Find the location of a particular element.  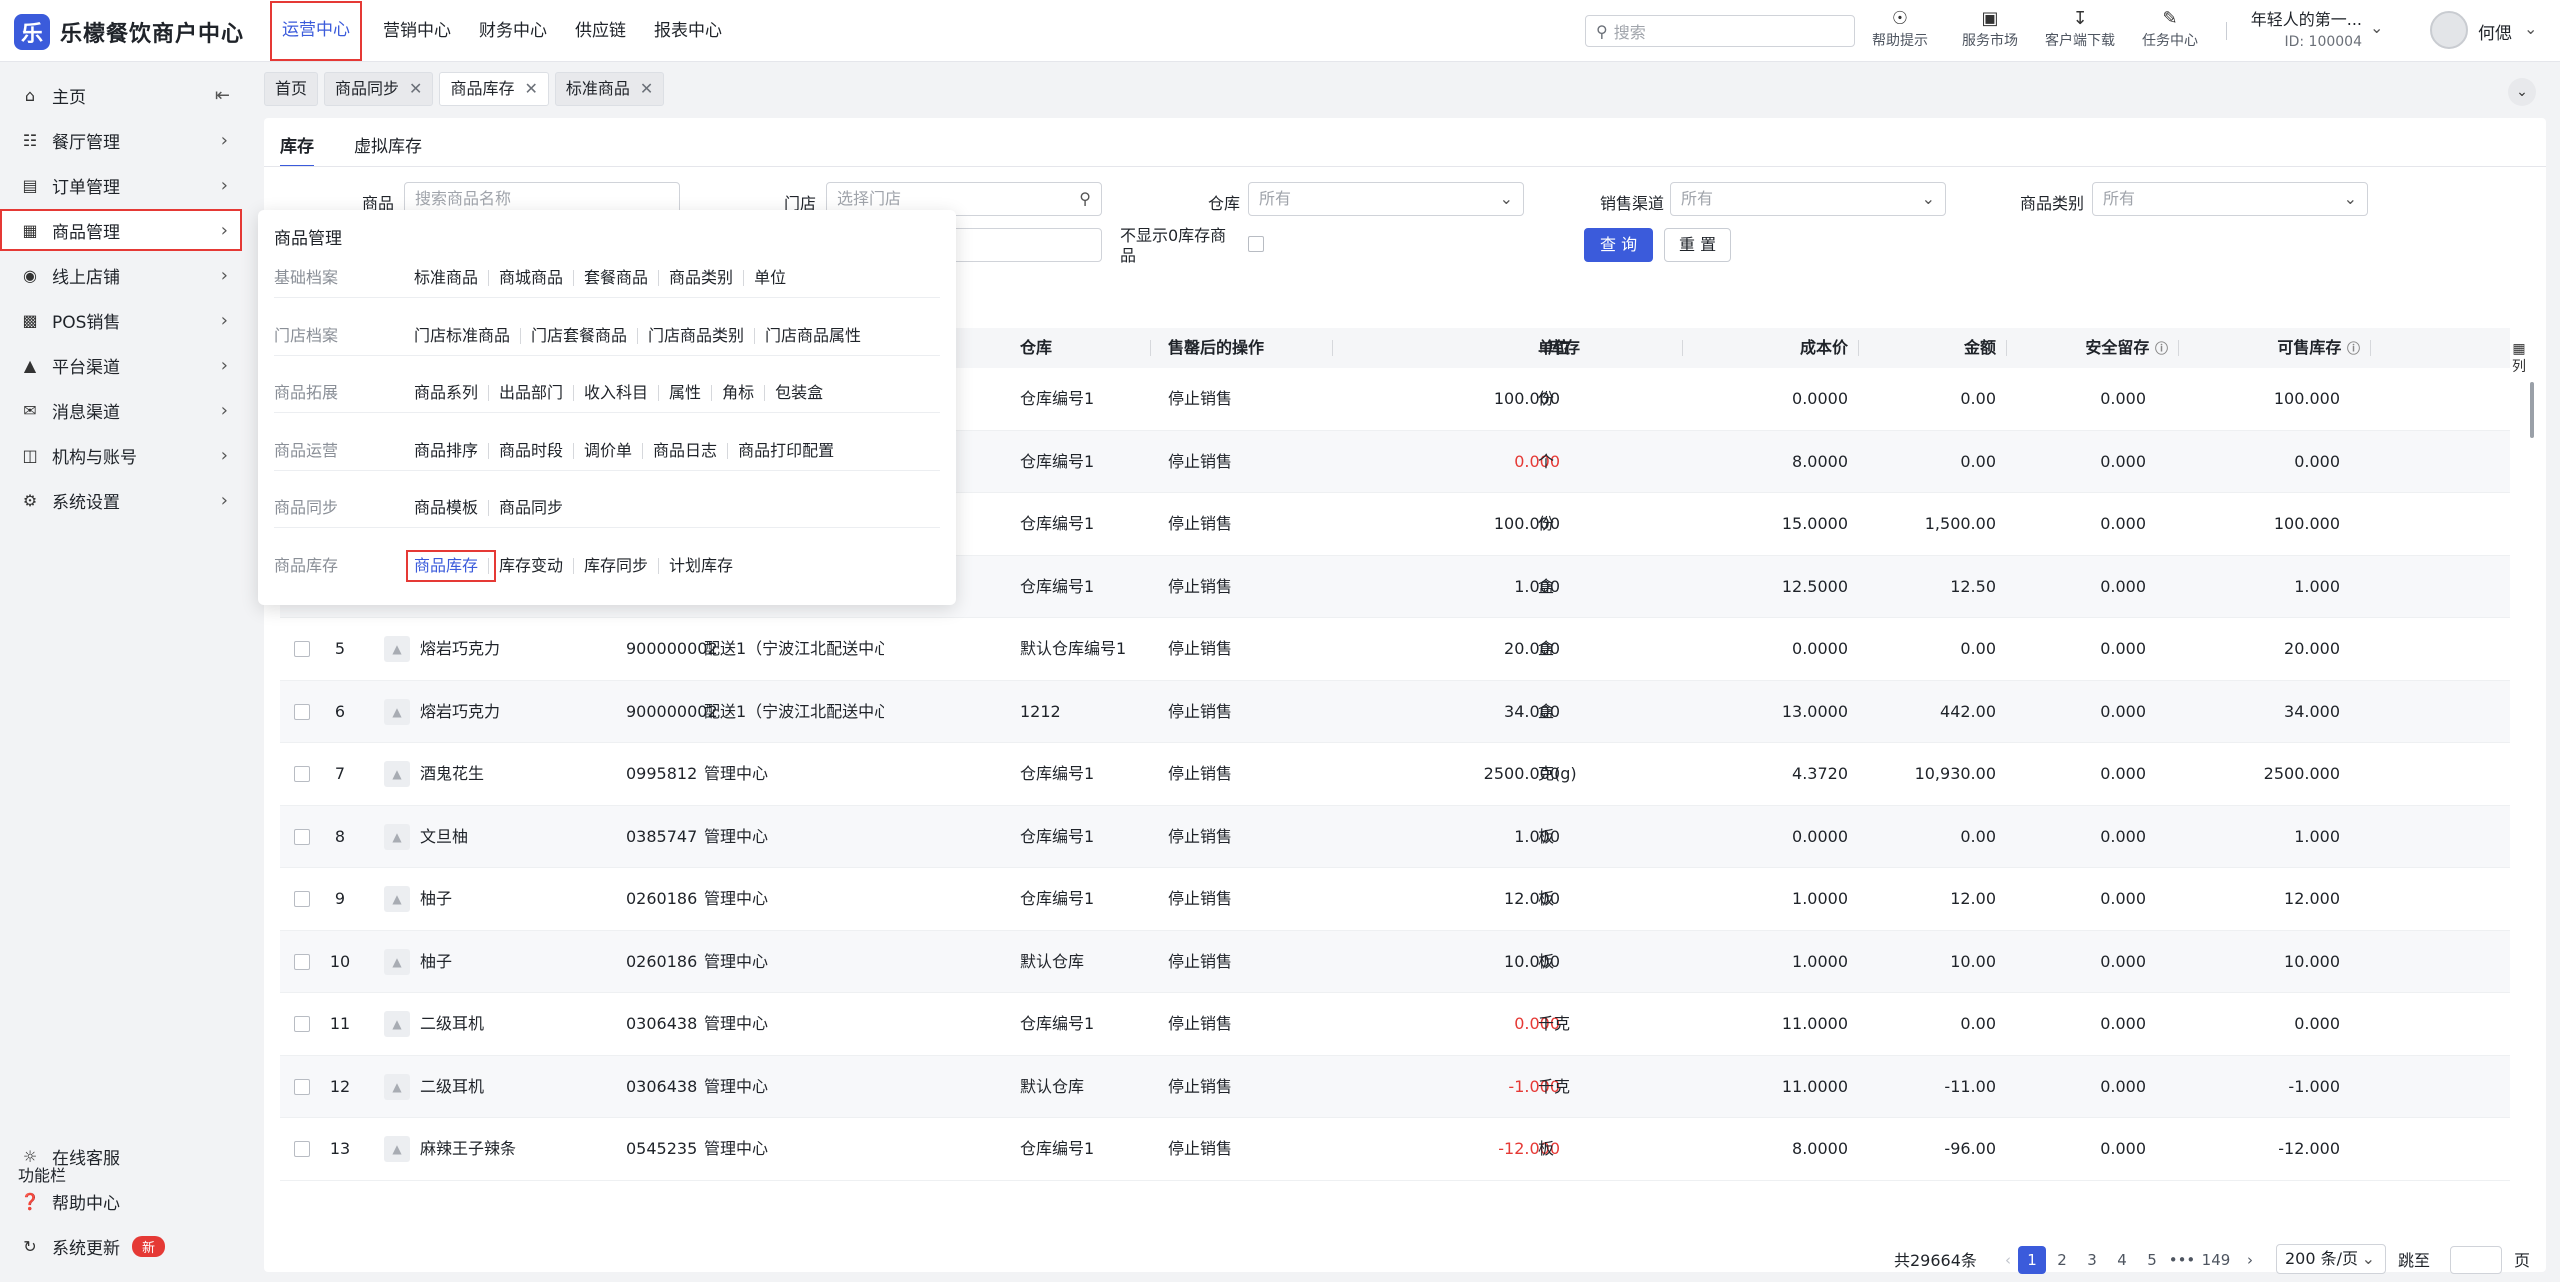

next-page-icon: › is located at coordinates (2250, 1260).